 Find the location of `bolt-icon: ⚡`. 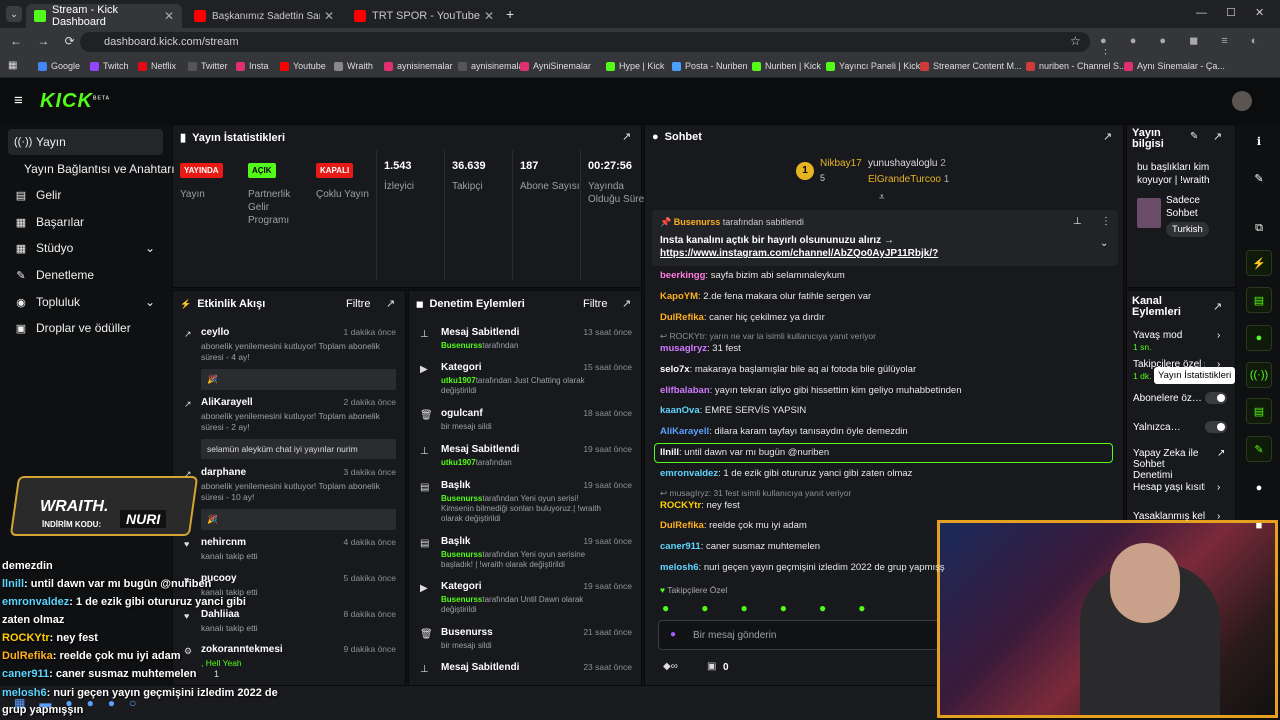

bolt-icon: ⚡ is located at coordinates (1259, 263).